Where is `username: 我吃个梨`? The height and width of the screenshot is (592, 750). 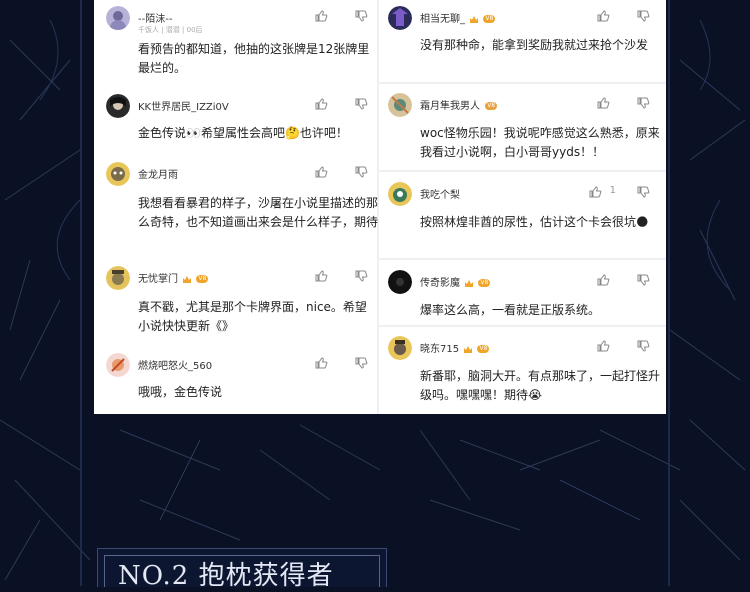 username: 我吃个梨 is located at coordinates (440, 193).